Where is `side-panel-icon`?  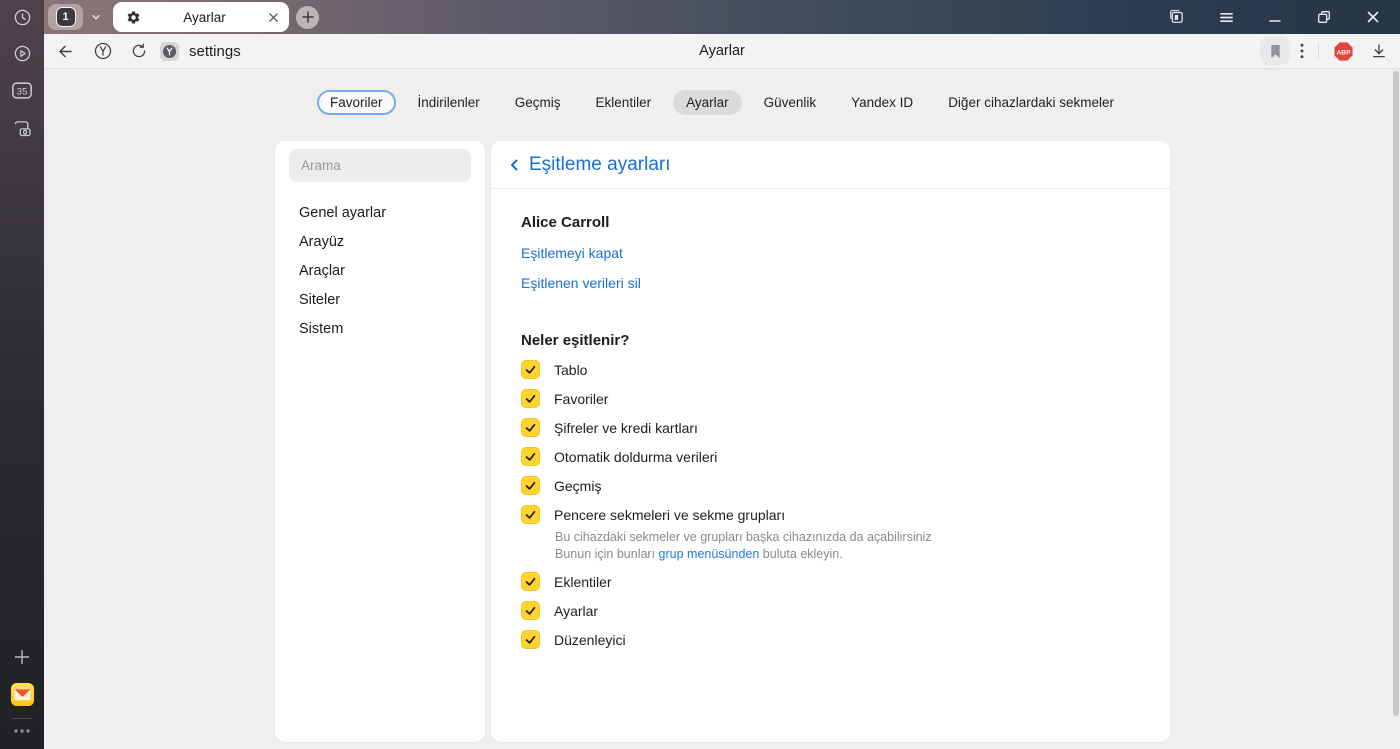 side-panel-icon is located at coordinates (1176, 17).